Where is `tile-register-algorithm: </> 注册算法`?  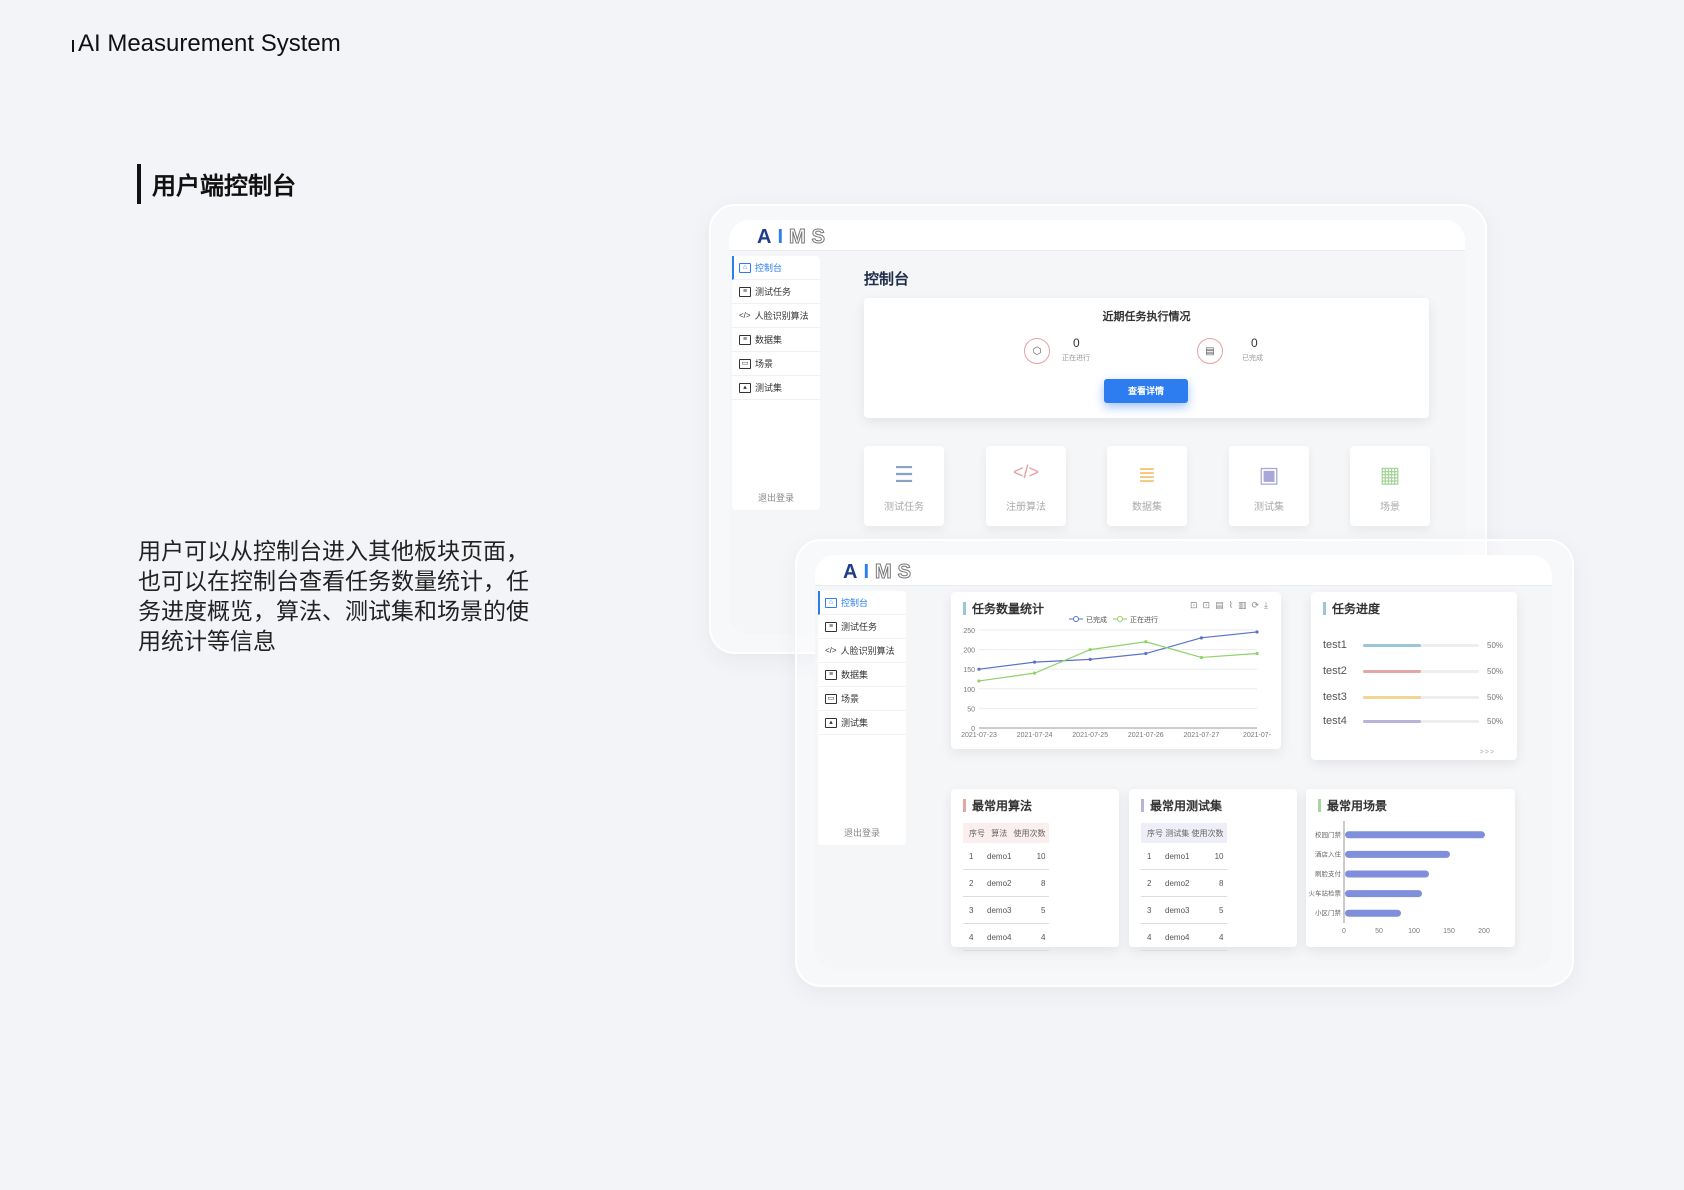 tile-register-algorithm: </> 注册算法 is located at coordinates (1026, 486).